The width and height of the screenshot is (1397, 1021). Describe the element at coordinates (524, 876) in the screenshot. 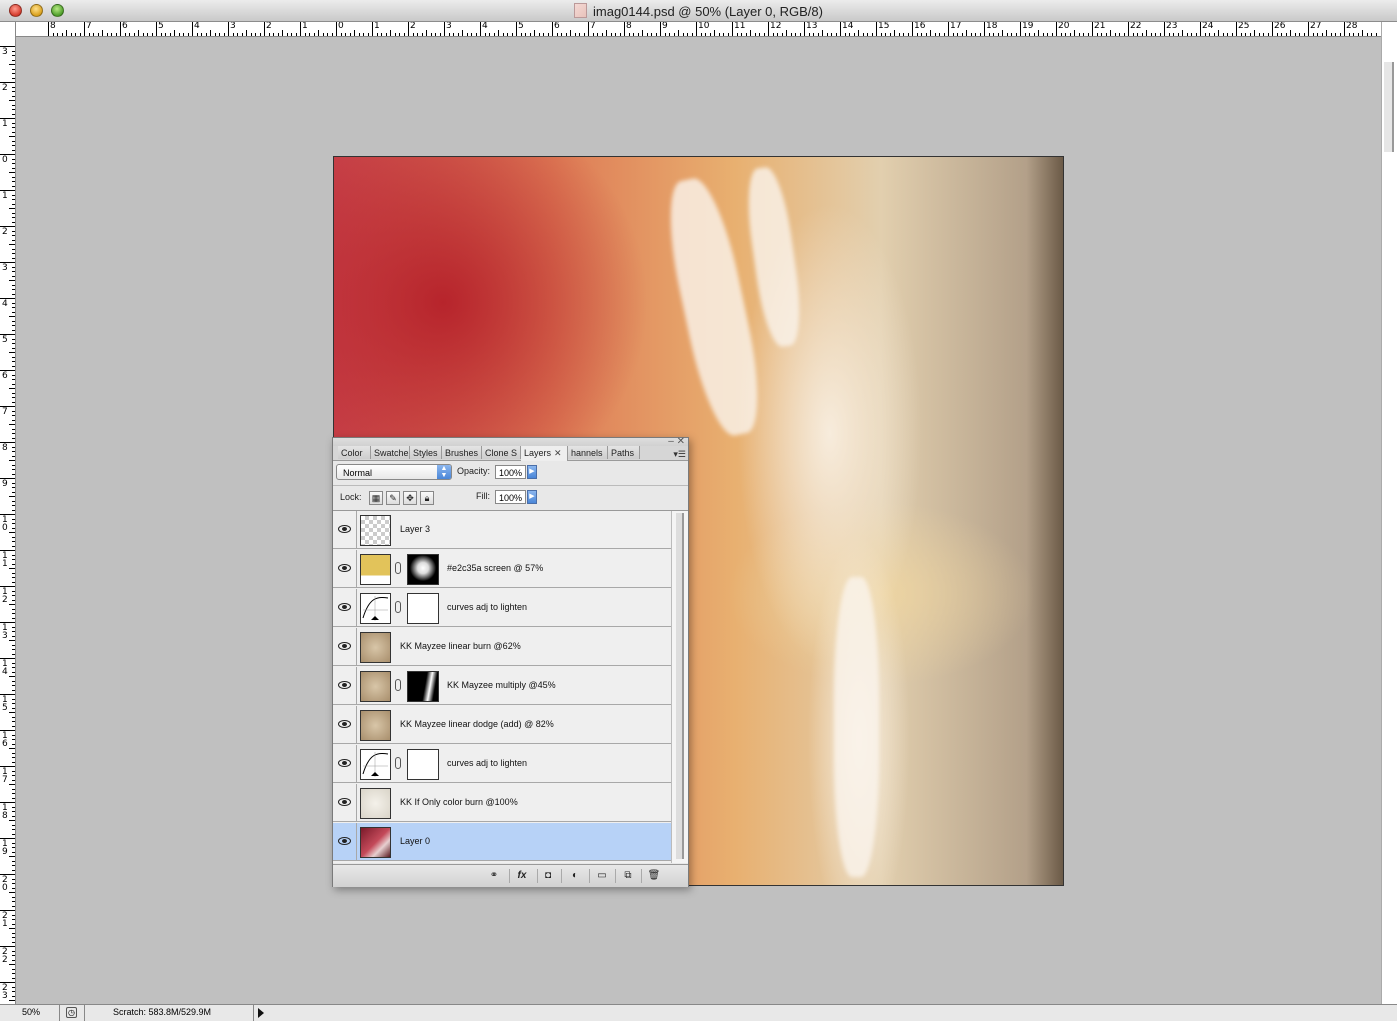

I see `fx-button: fx` at that location.